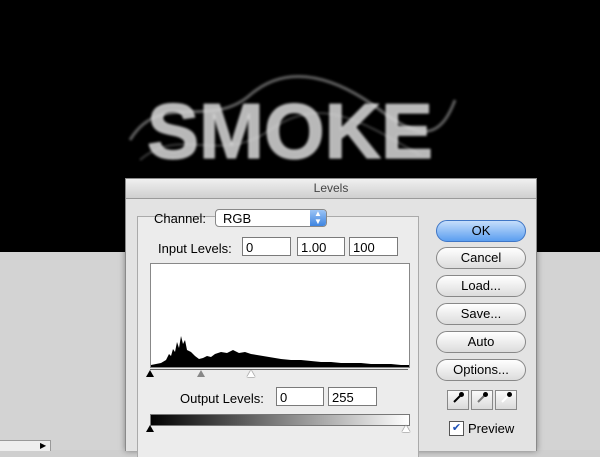 The height and width of the screenshot is (457, 600). Describe the element at coordinates (506, 400) in the screenshot. I see `white-eyedropper-icon` at that location.